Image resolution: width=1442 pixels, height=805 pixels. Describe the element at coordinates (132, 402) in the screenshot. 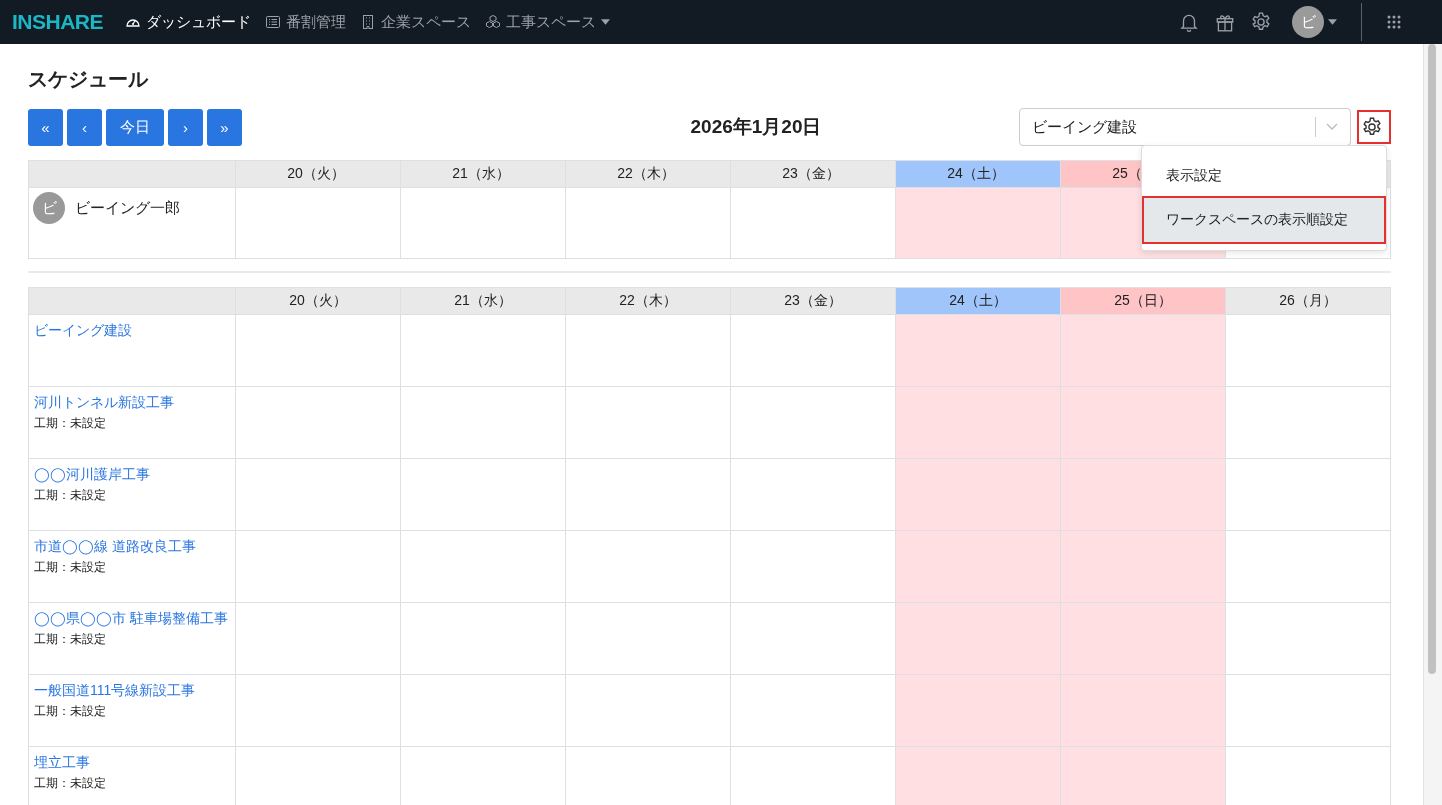

I see `workspace-link: 河川トンネル新設工事` at that location.